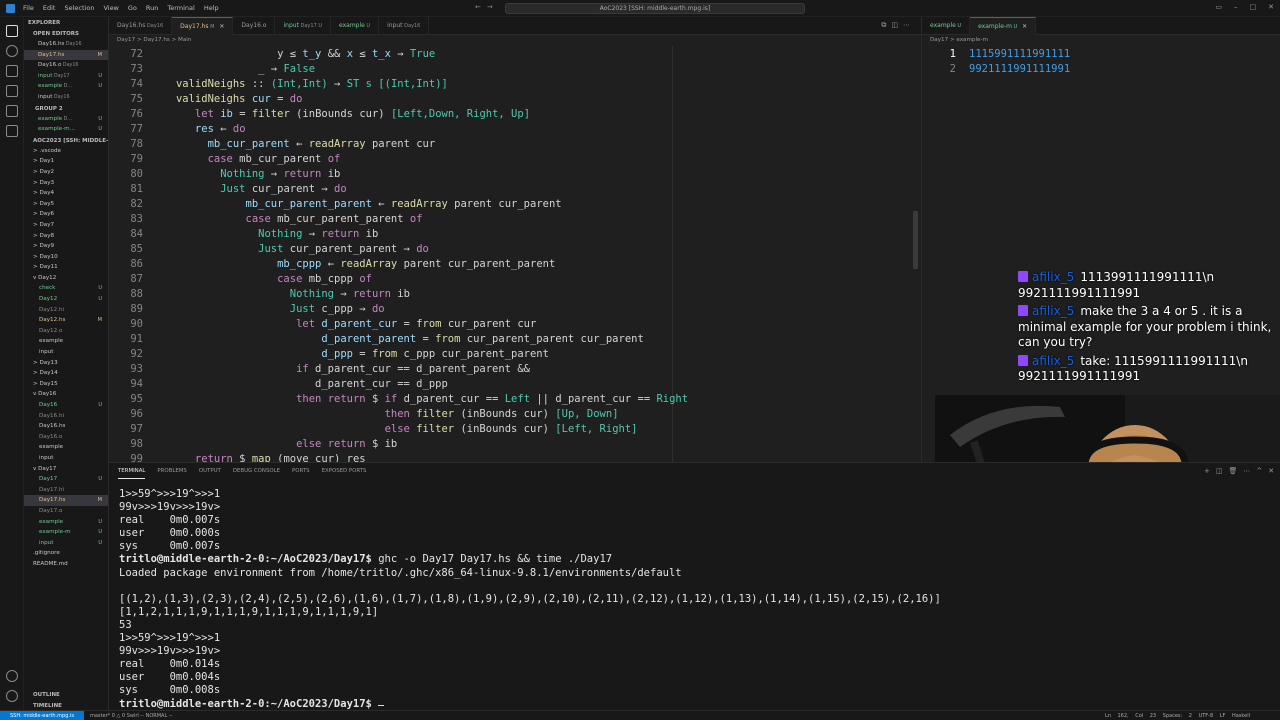  Describe the element at coordinates (1271, 7) in the screenshot. I see `close-window-icon: ✕` at that location.